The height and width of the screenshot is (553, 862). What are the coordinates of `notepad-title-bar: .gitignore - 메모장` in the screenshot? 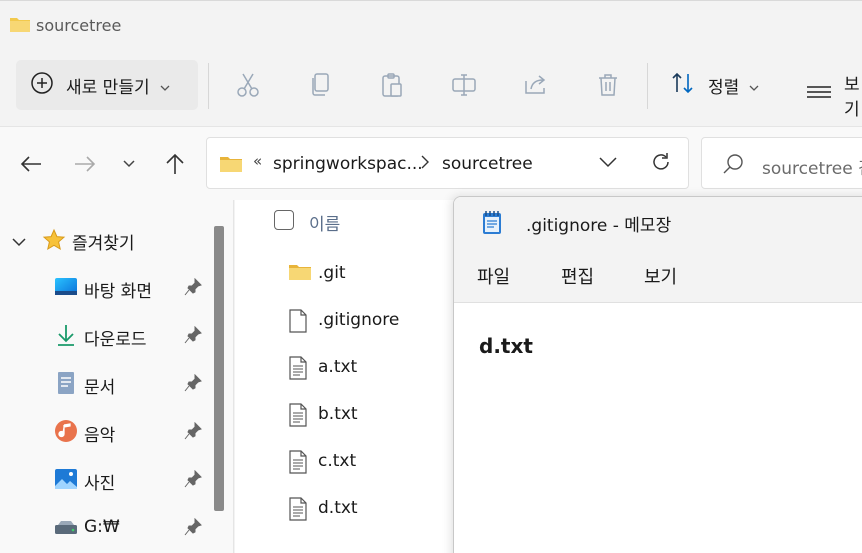 It's located at (658, 222).